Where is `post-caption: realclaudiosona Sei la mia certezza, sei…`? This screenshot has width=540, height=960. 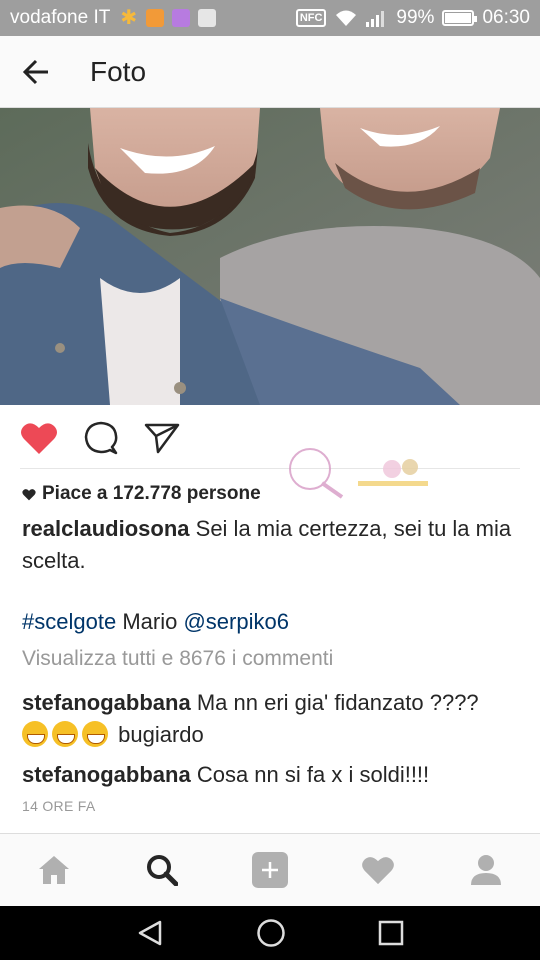
post-caption: realclaudiosona Sei la mia certezza, sei… is located at coordinates (270, 545).